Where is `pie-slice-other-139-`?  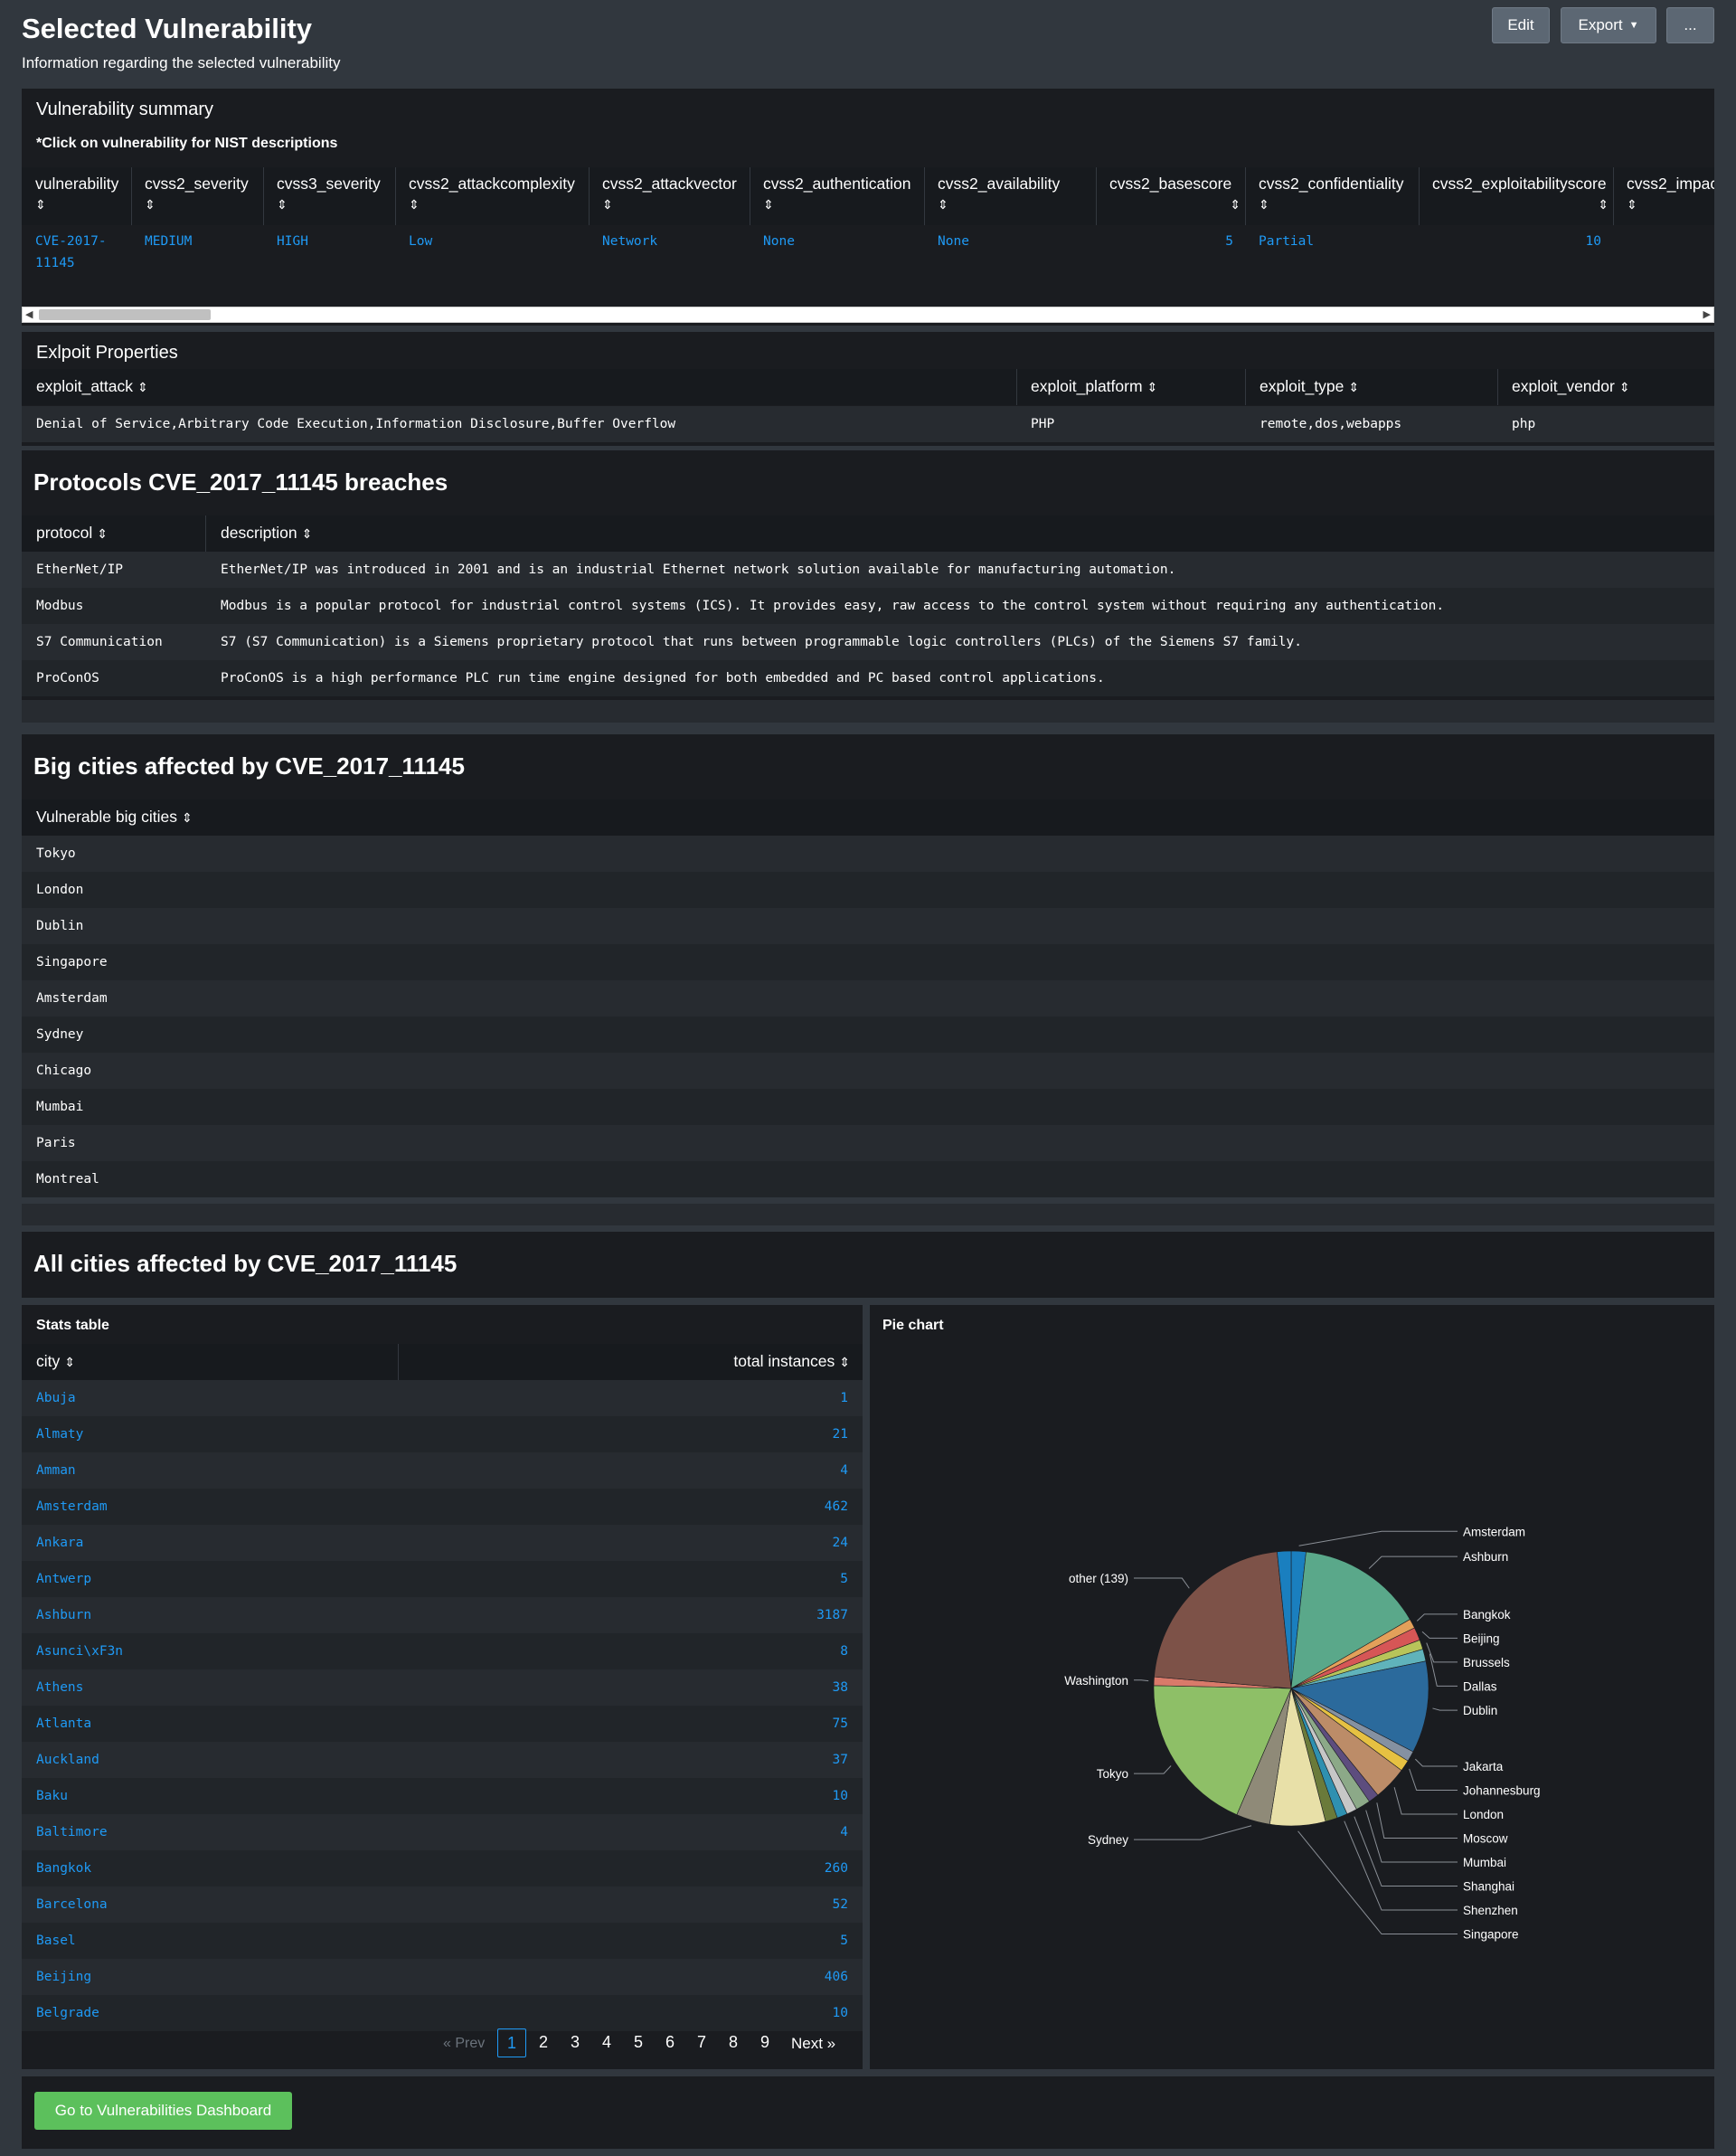
pie-slice-other-139- is located at coordinates (1223, 1620).